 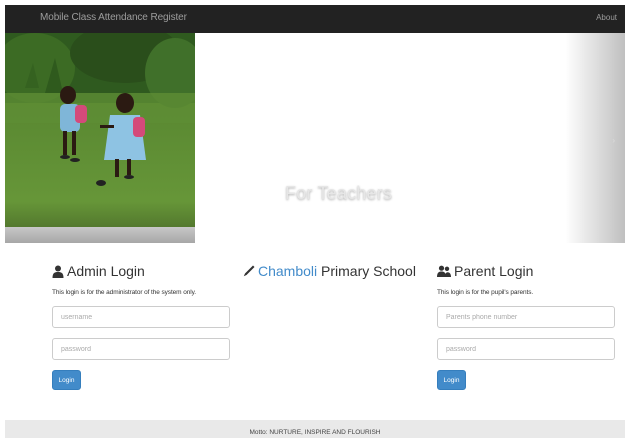 I want to click on carousel-control-right, so click(x=595, y=138).